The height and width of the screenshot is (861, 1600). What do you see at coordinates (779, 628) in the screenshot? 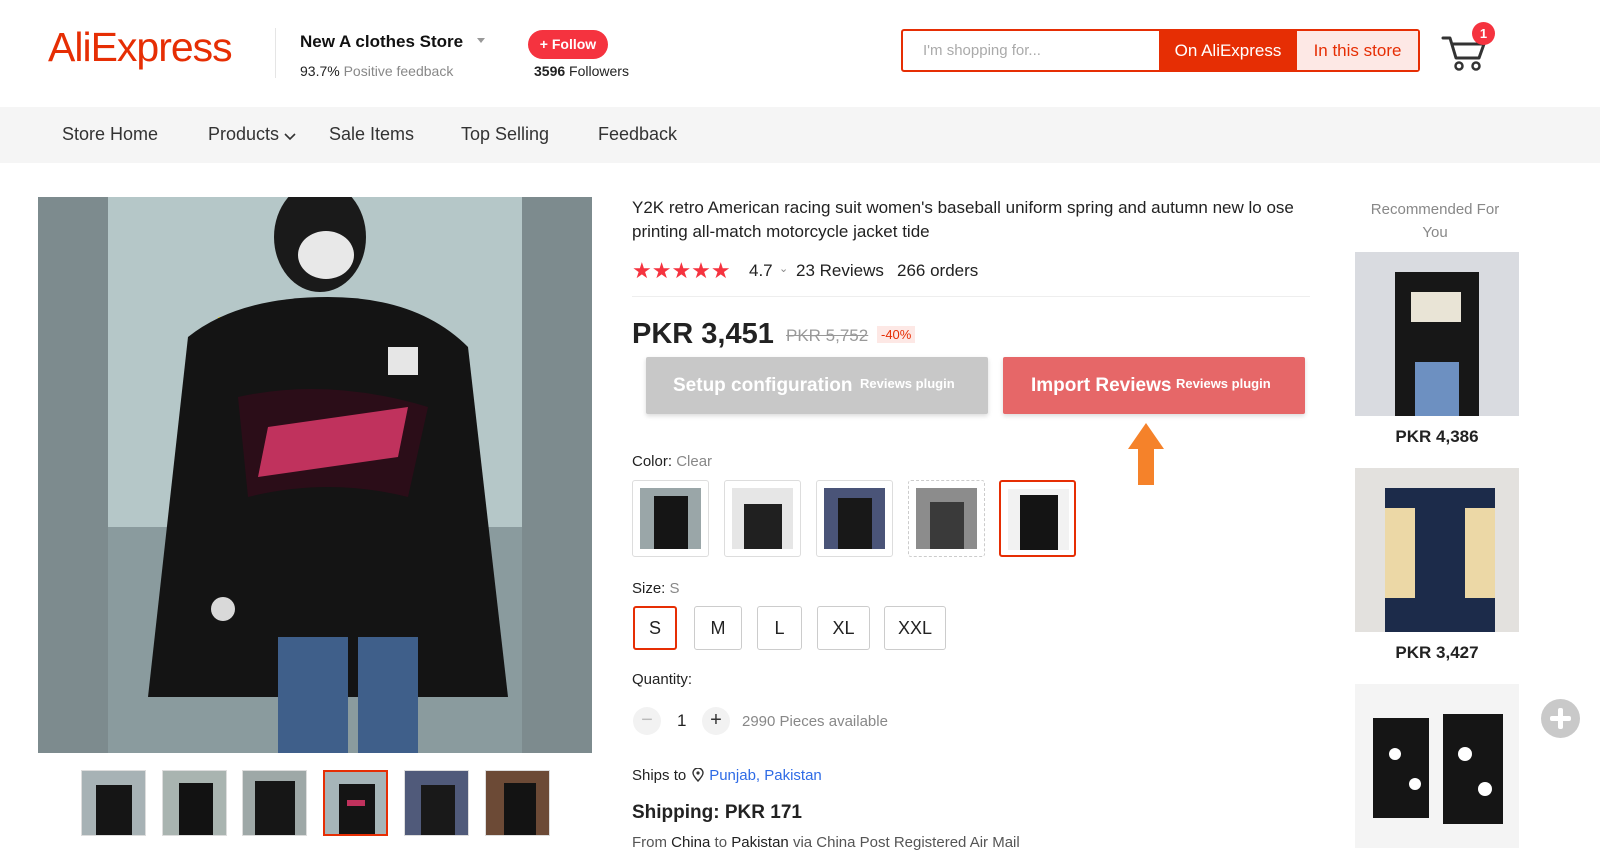
I see `size-option-l: L` at bounding box center [779, 628].